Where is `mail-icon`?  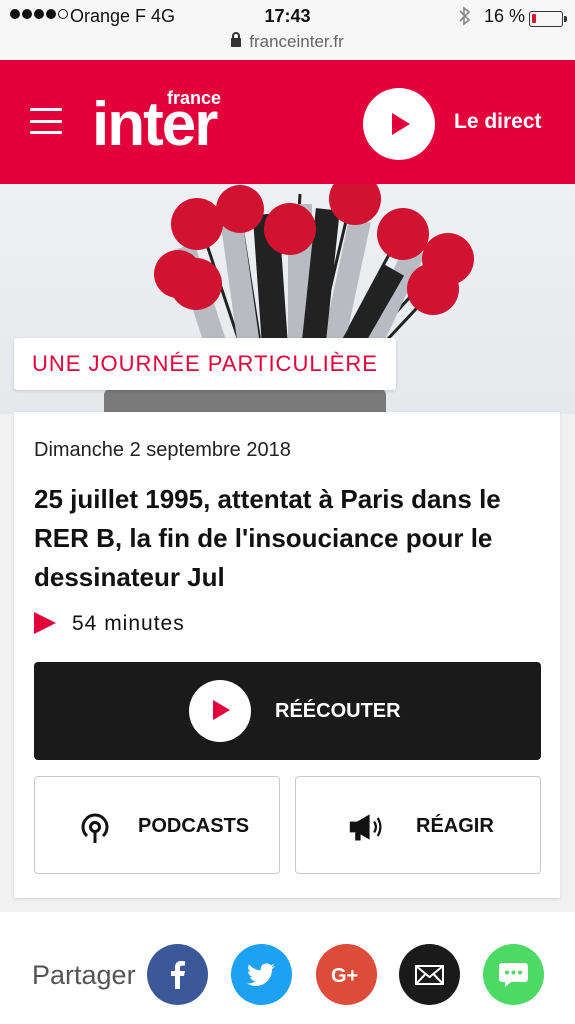 mail-icon is located at coordinates (429, 975).